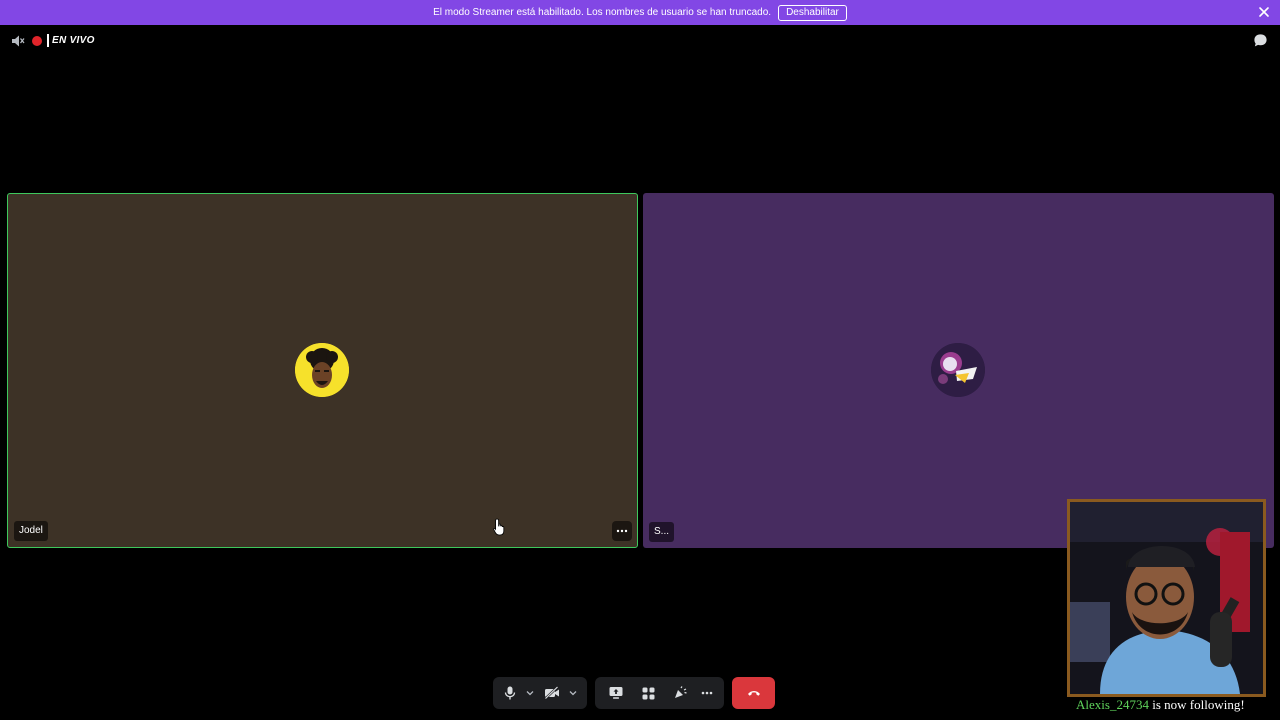 This screenshot has height=720, width=1280. I want to click on soundboard-icon, so click(681, 692).